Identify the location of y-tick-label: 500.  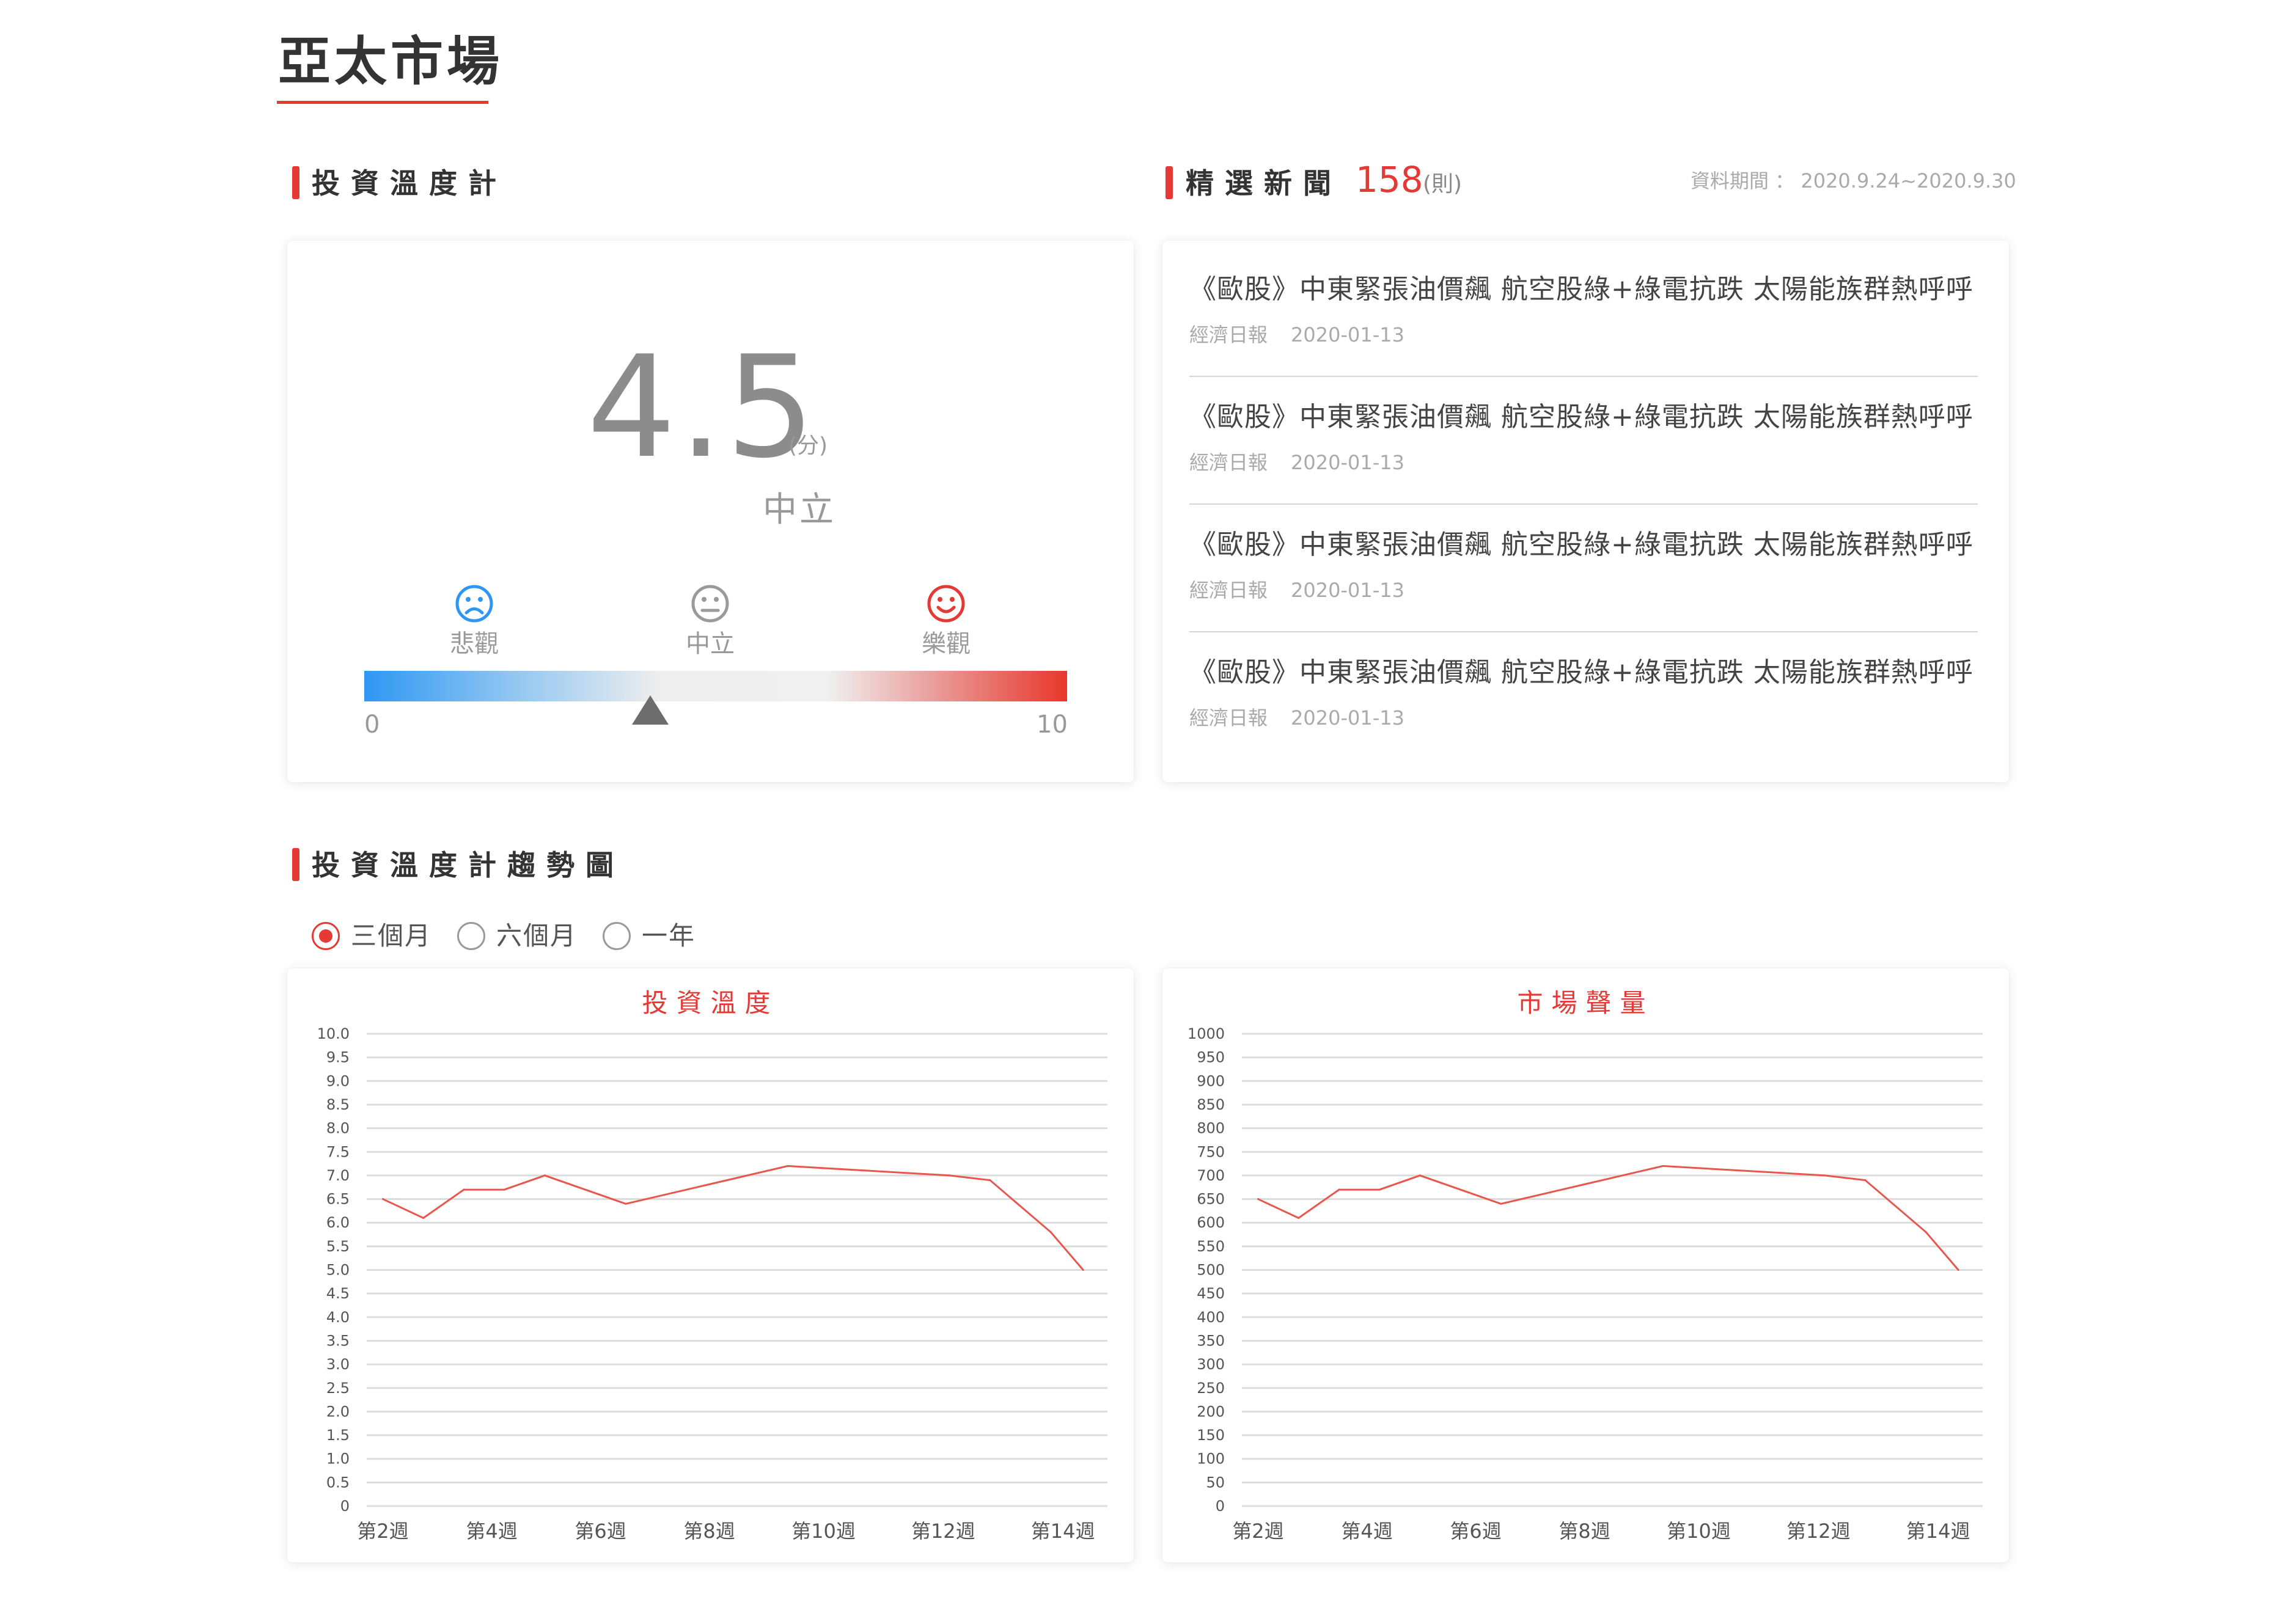
(1211, 1270).